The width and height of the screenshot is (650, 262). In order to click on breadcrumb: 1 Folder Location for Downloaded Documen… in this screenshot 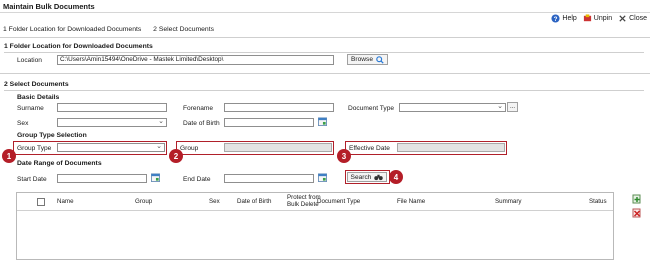, I will do `click(113, 29)`.